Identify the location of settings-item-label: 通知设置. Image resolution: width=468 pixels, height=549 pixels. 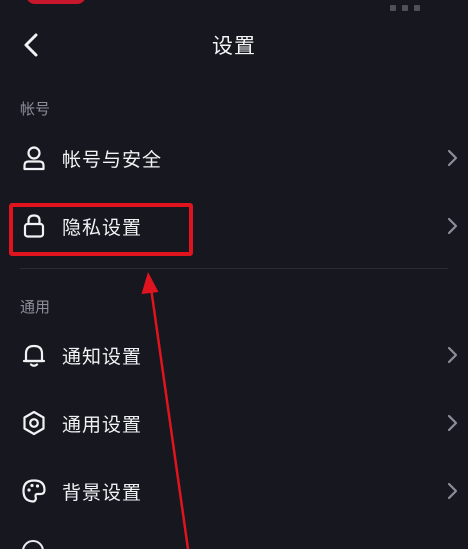
(102, 357).